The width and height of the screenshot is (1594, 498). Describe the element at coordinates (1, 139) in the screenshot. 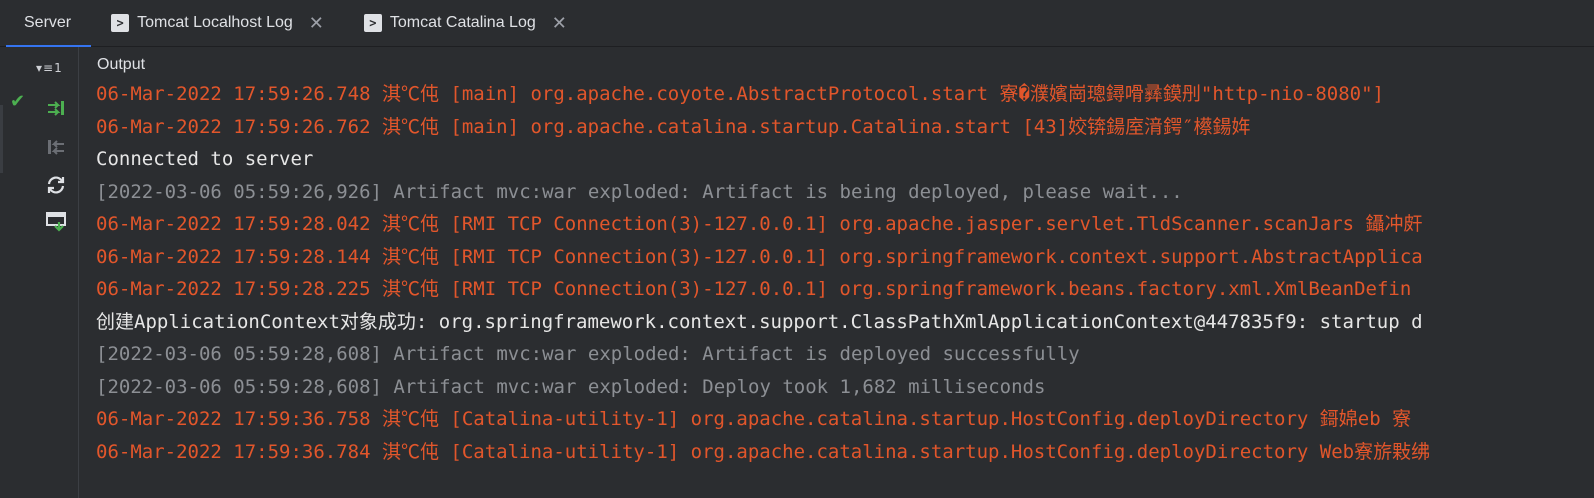

I see `selection-indicator` at that location.